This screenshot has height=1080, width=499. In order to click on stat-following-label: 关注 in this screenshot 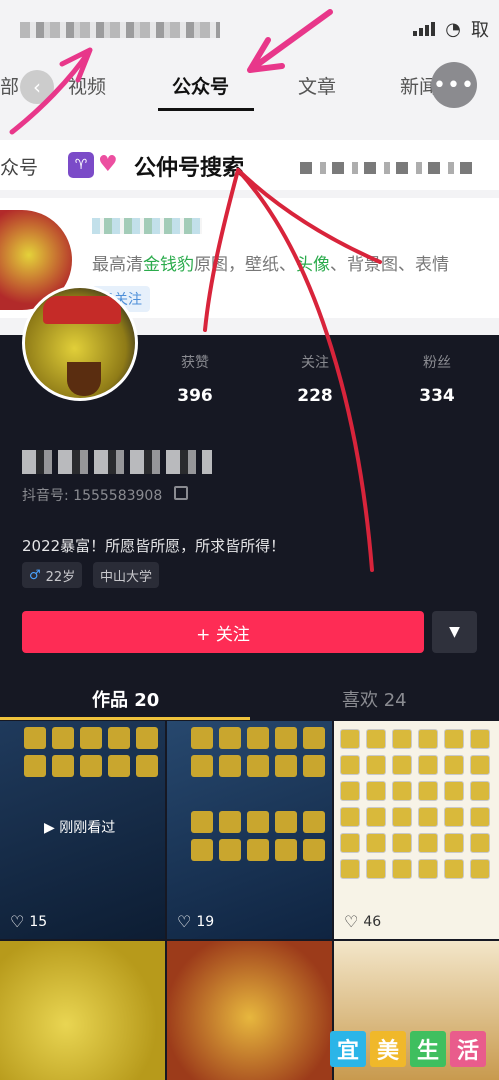, I will do `click(315, 363)`.